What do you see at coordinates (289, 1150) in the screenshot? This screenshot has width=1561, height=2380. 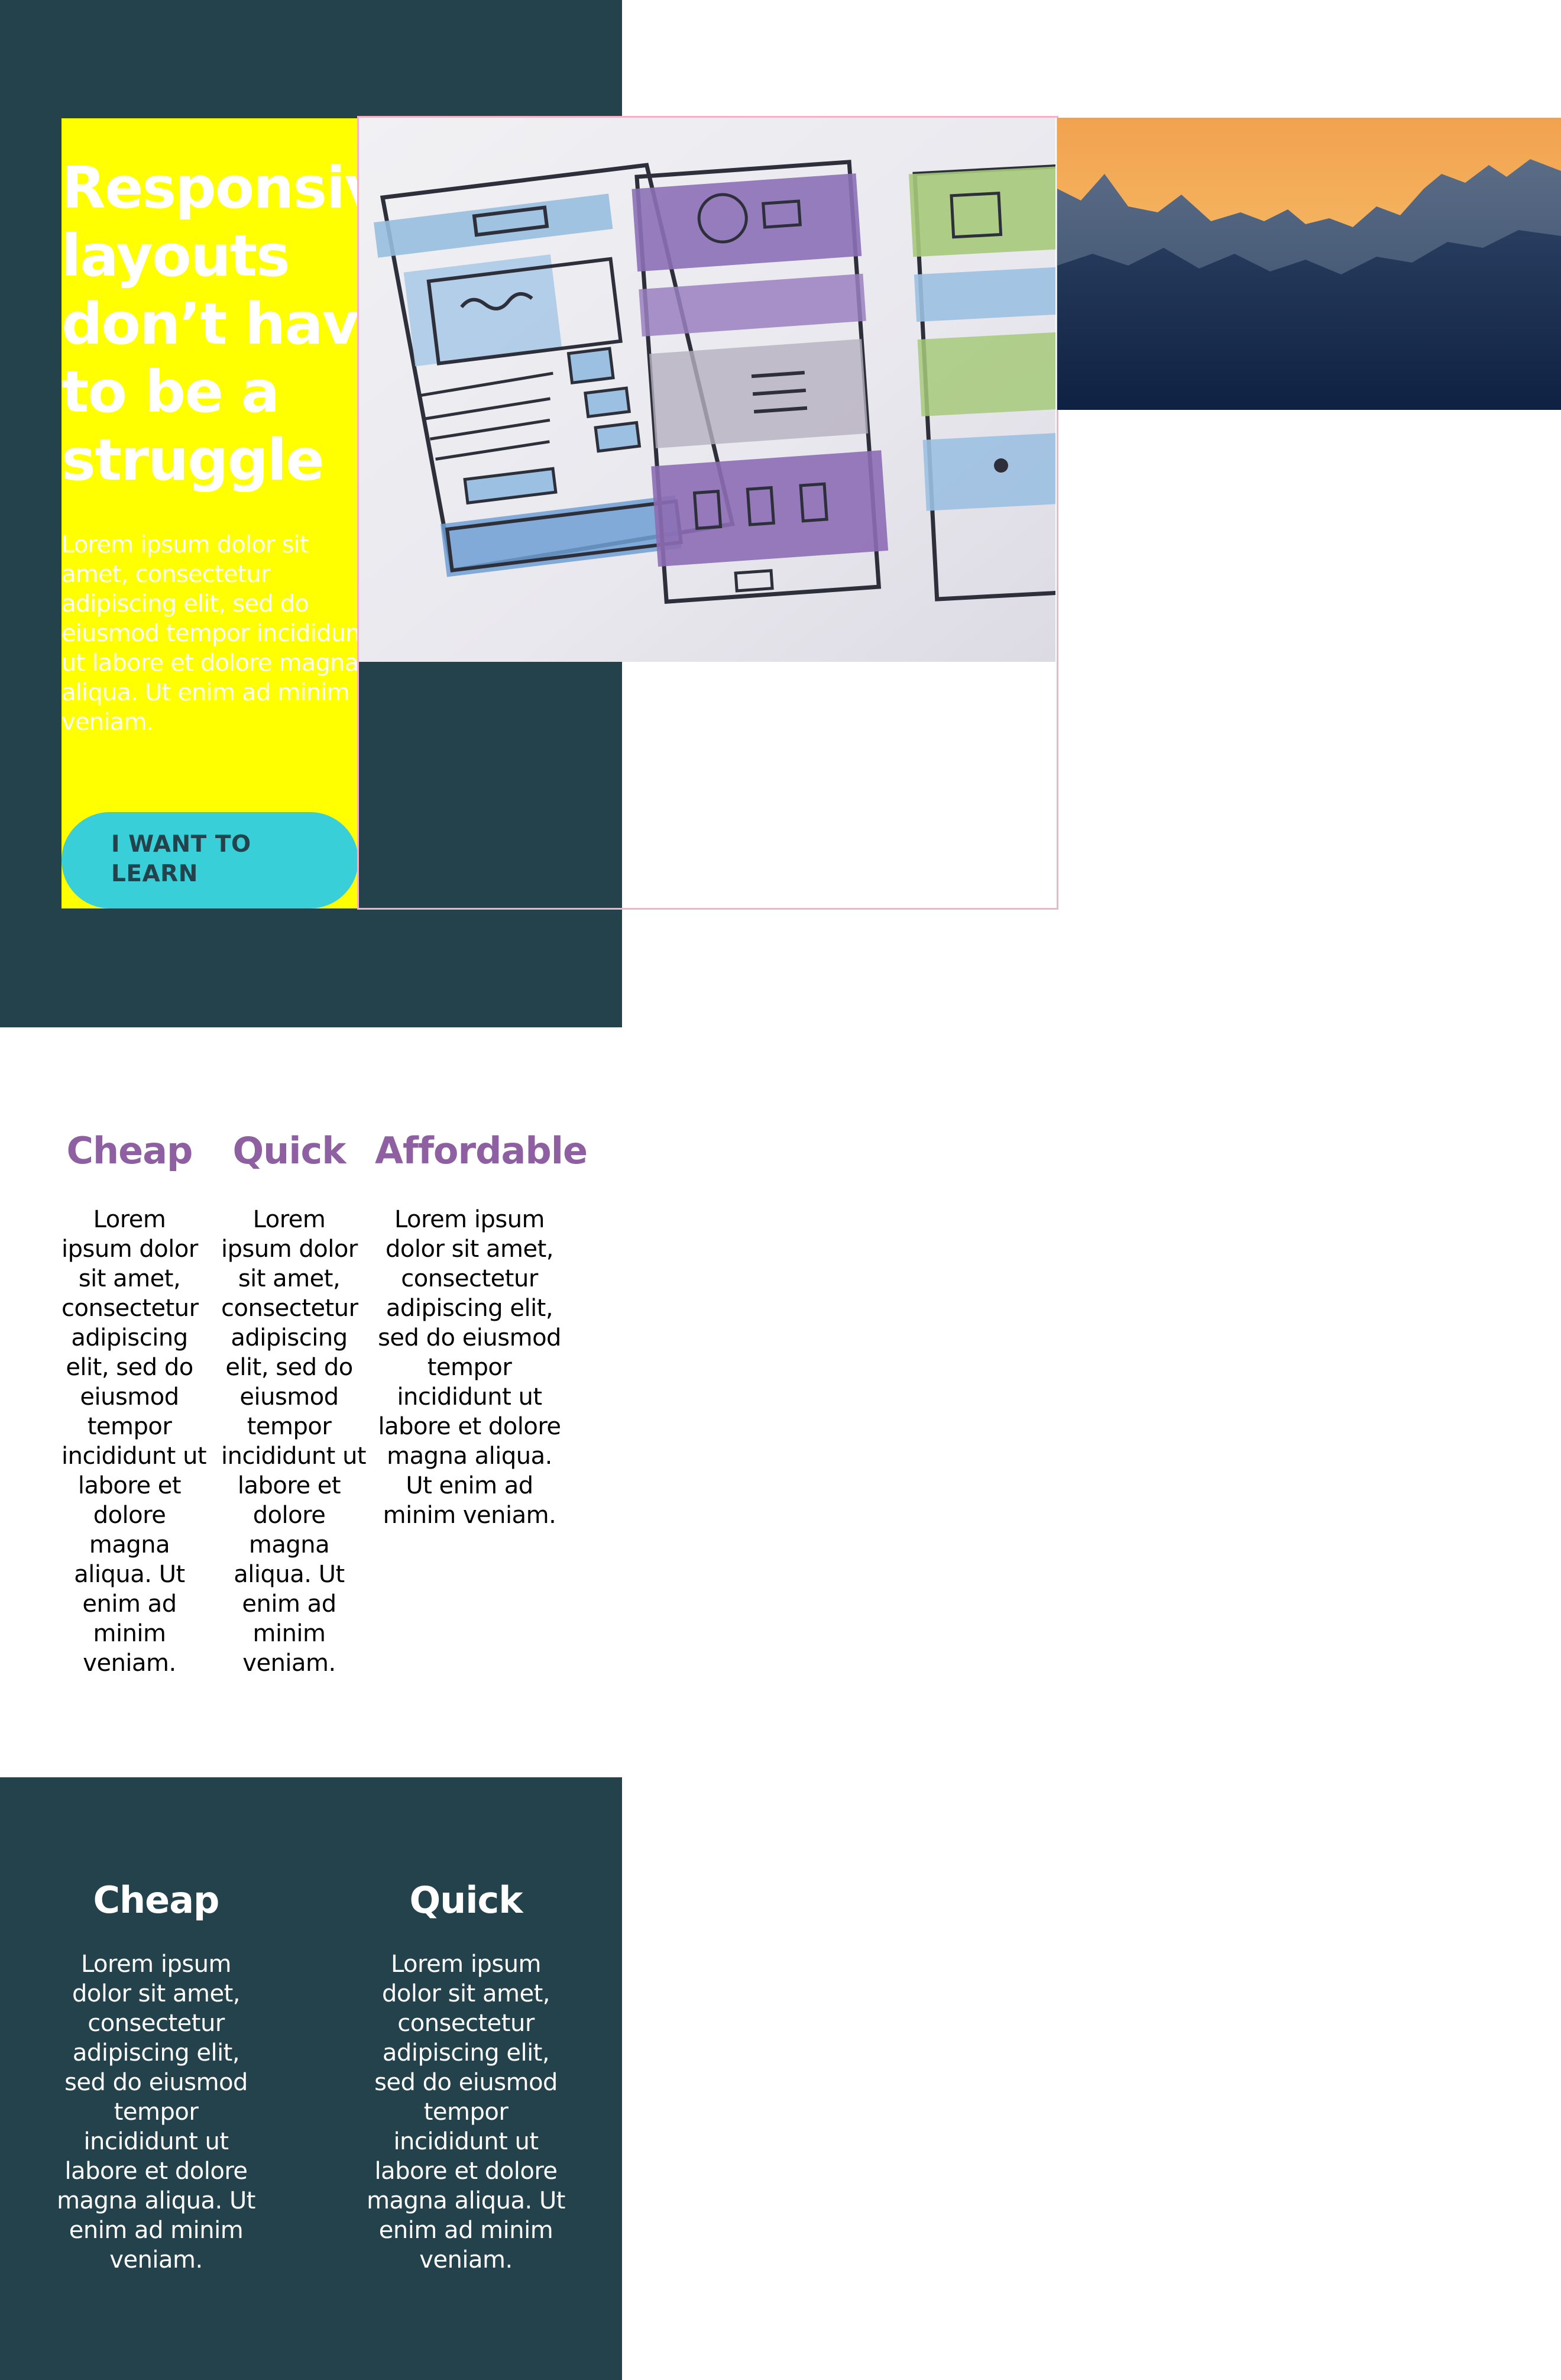 I see `feature-heading: Quick` at bounding box center [289, 1150].